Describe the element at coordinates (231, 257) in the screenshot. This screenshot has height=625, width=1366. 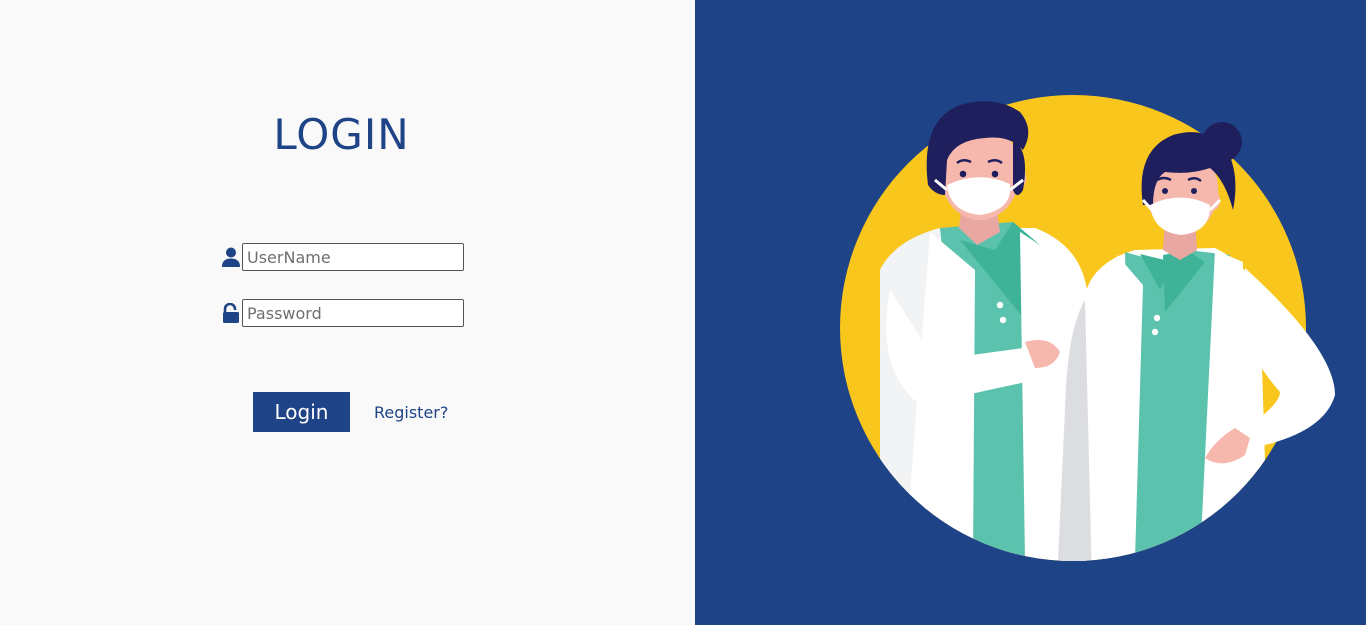
I see `user-icon` at that location.